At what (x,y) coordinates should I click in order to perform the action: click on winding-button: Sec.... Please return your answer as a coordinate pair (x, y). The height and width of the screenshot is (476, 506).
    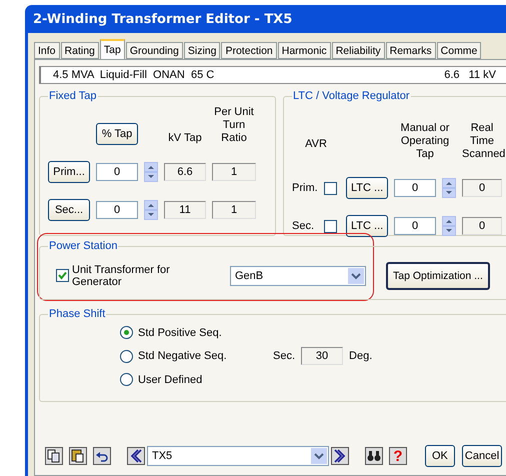
    Looking at the image, I should click on (69, 210).